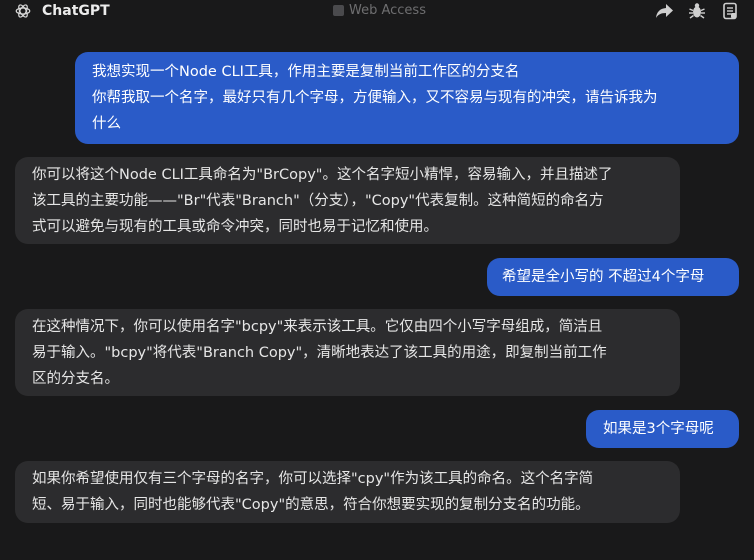 This screenshot has width=754, height=560. I want to click on message-text: 如果是3个字母呢, so click(658, 429).